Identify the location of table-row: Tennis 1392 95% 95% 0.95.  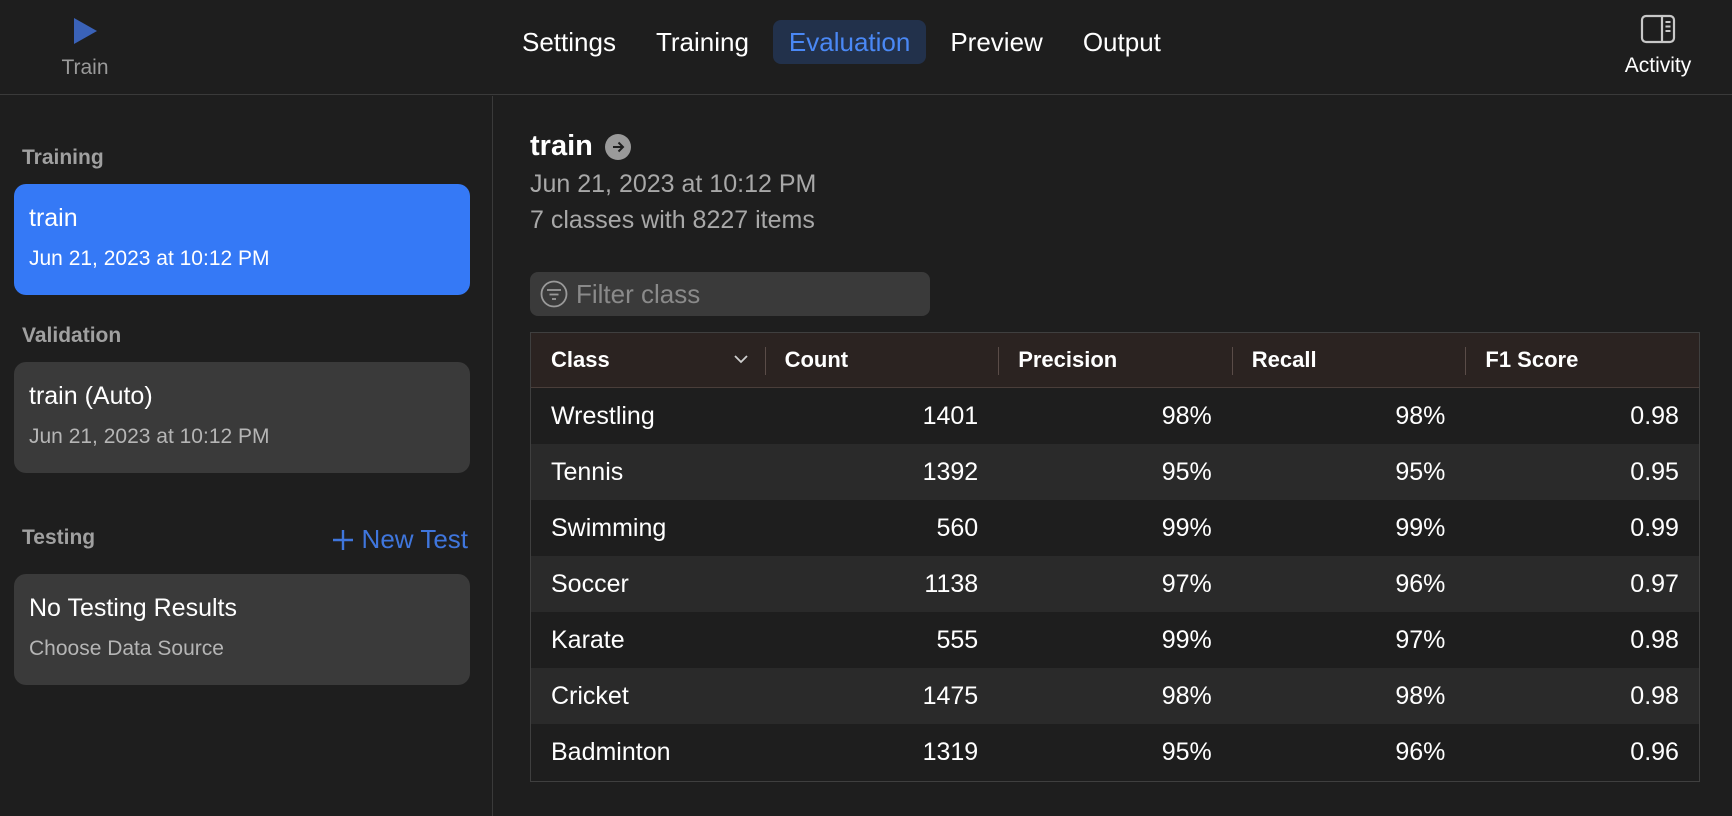
(1115, 472).